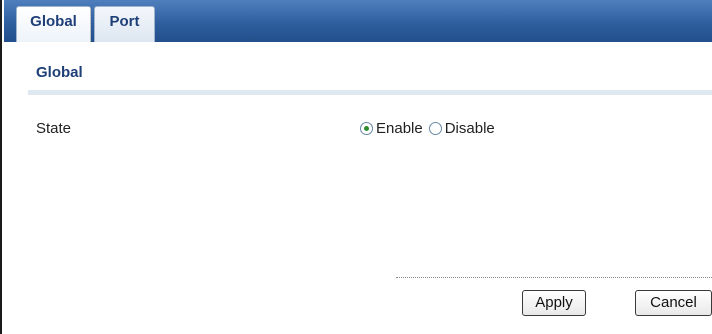 The image size is (712, 334). I want to click on cancel-button: Cancel, so click(673, 303).